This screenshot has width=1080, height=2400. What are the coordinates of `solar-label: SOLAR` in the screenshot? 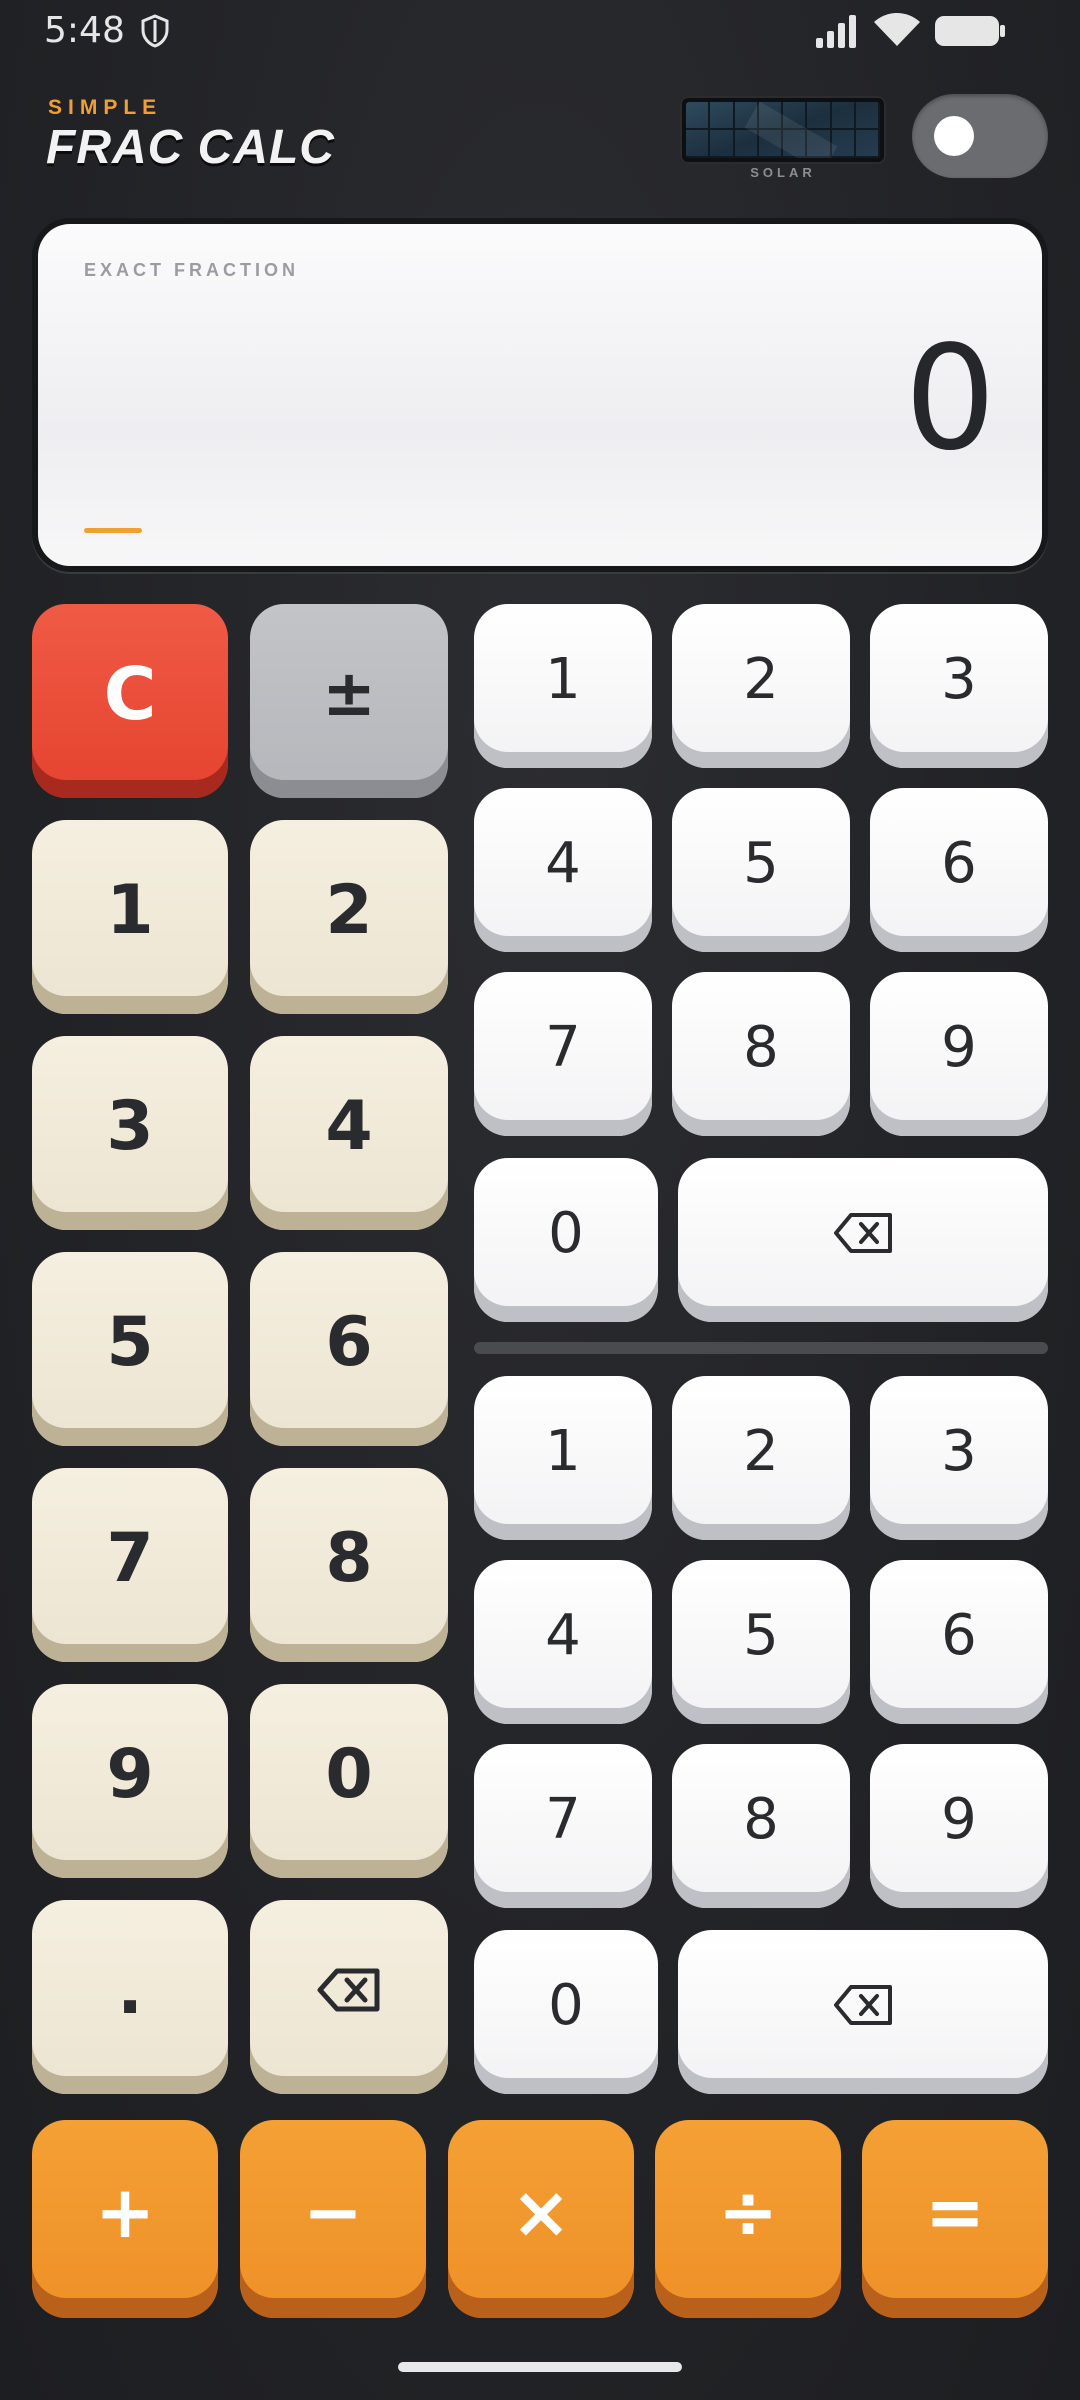 It's located at (783, 172).